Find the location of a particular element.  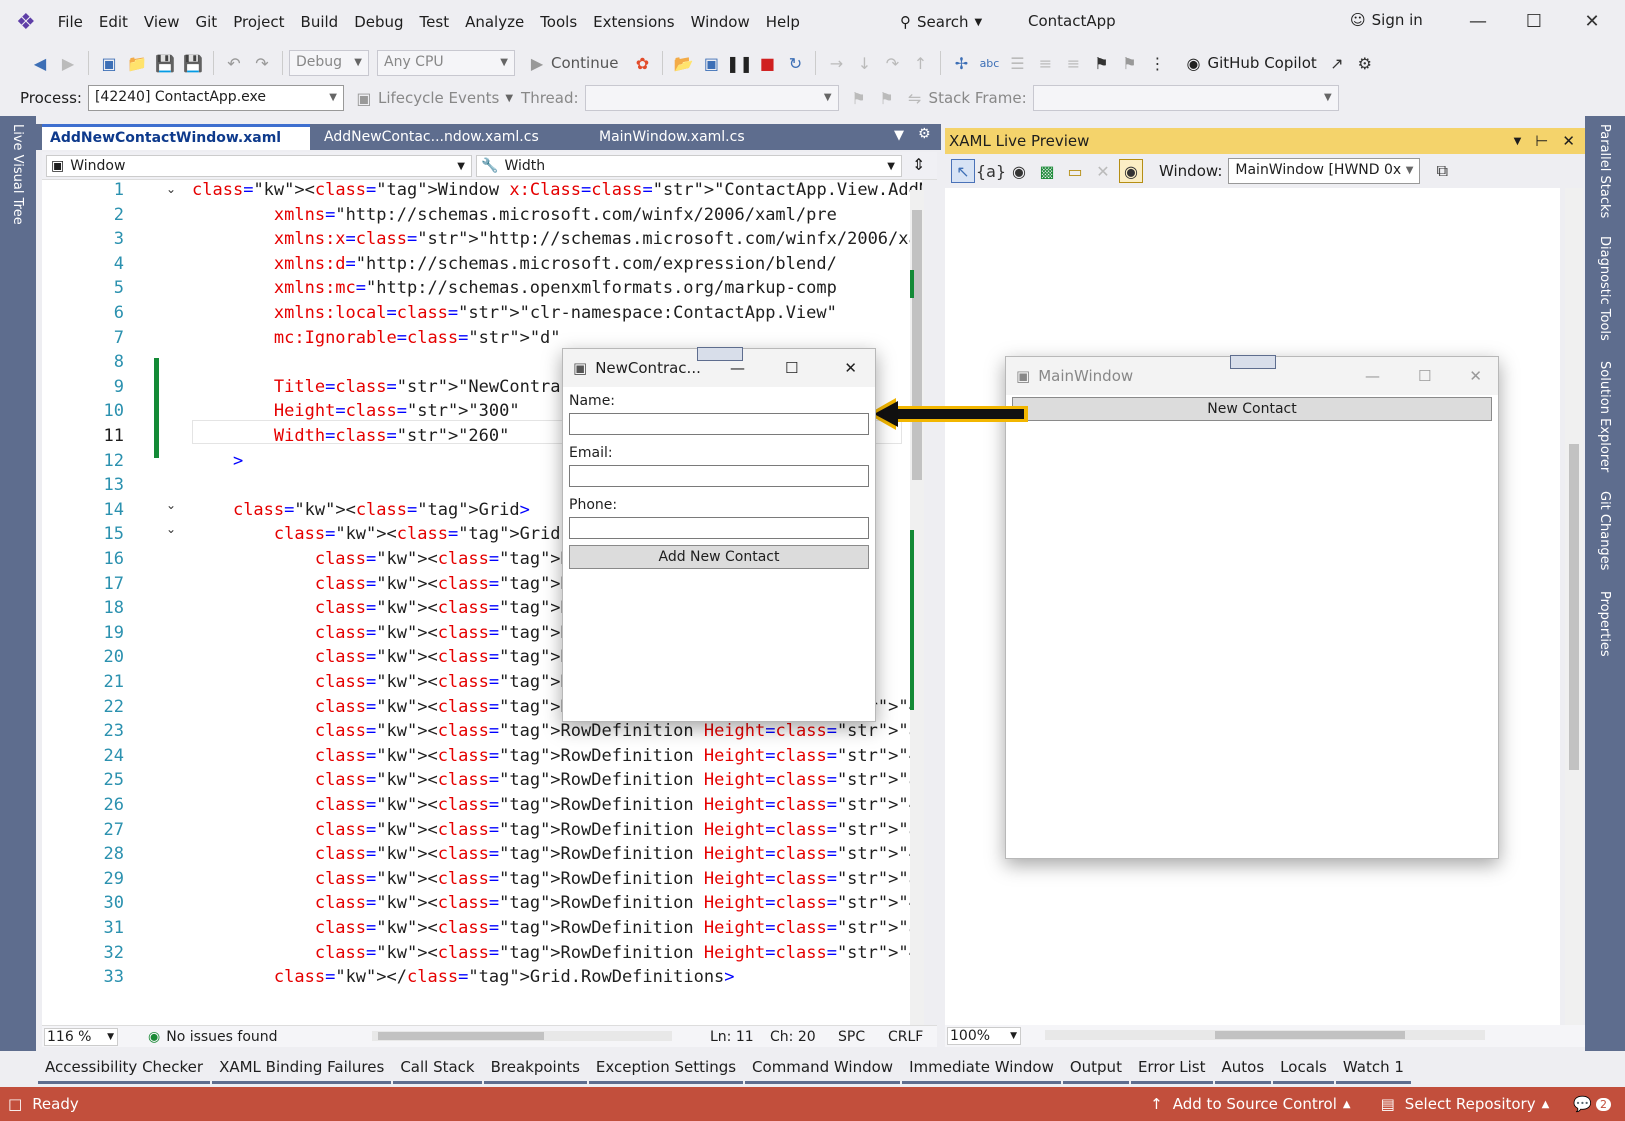

close-button: ✕ is located at coordinates (1592, 22).